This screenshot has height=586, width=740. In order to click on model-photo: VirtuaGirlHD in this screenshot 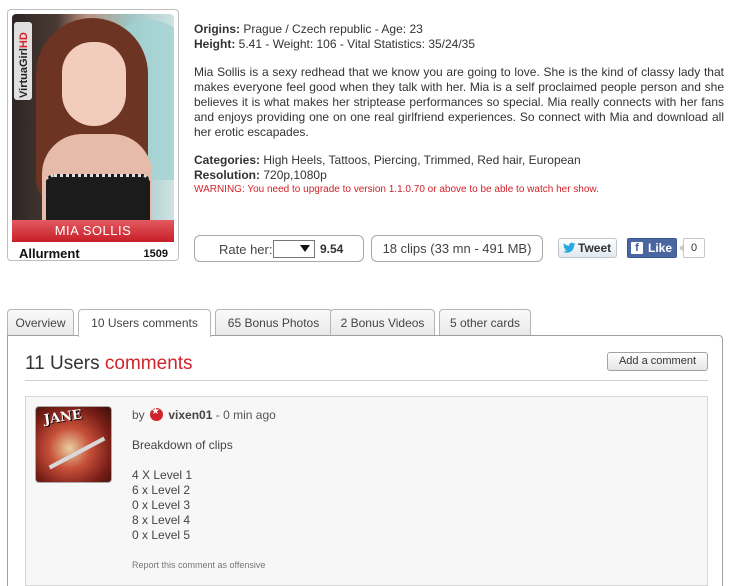, I will do `click(93, 128)`.